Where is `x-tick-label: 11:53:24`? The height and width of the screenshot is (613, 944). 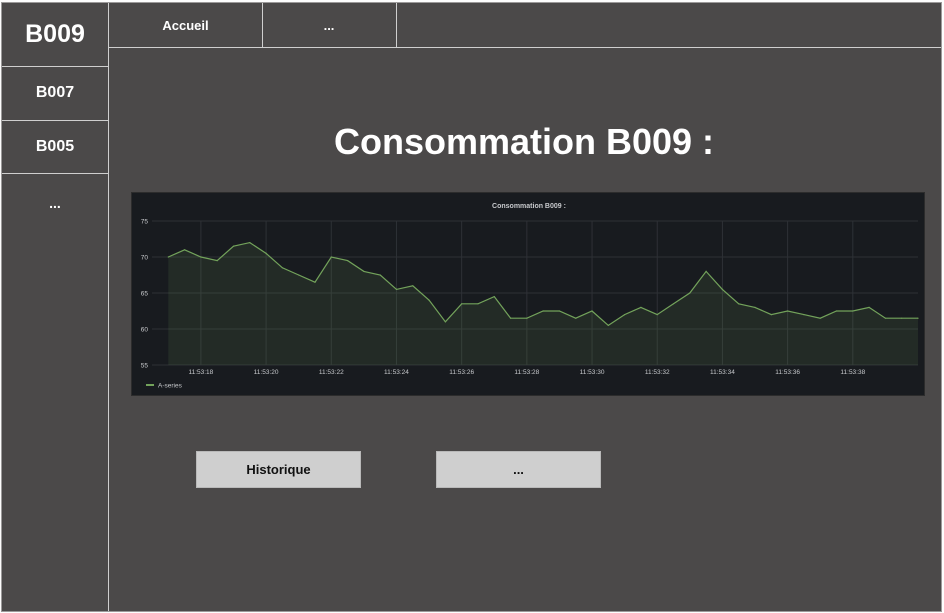 x-tick-label: 11:53:24 is located at coordinates (396, 372).